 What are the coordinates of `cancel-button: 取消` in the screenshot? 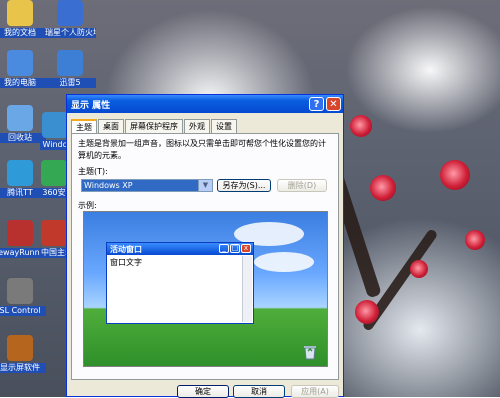 It's located at (259, 391).